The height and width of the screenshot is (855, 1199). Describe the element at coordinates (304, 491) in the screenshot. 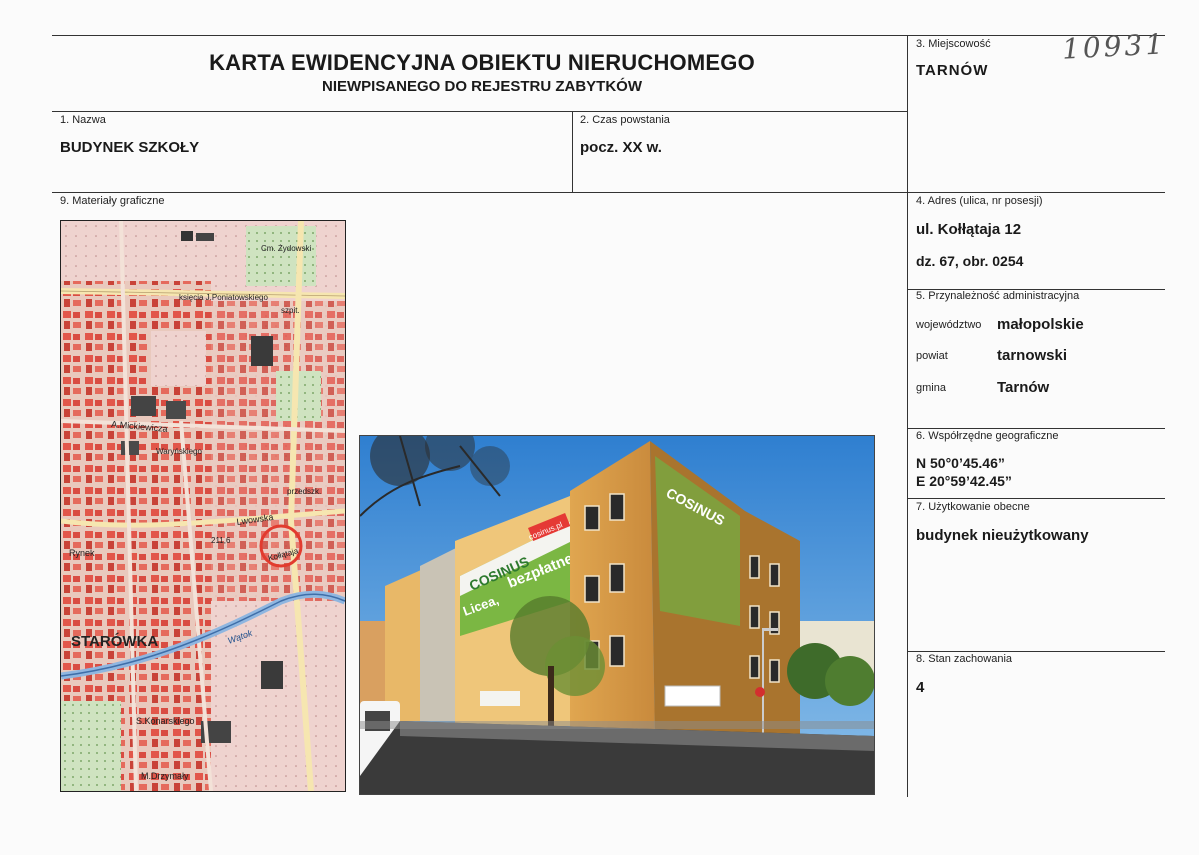

I see `map-label-przedszk: przedszk.` at that location.